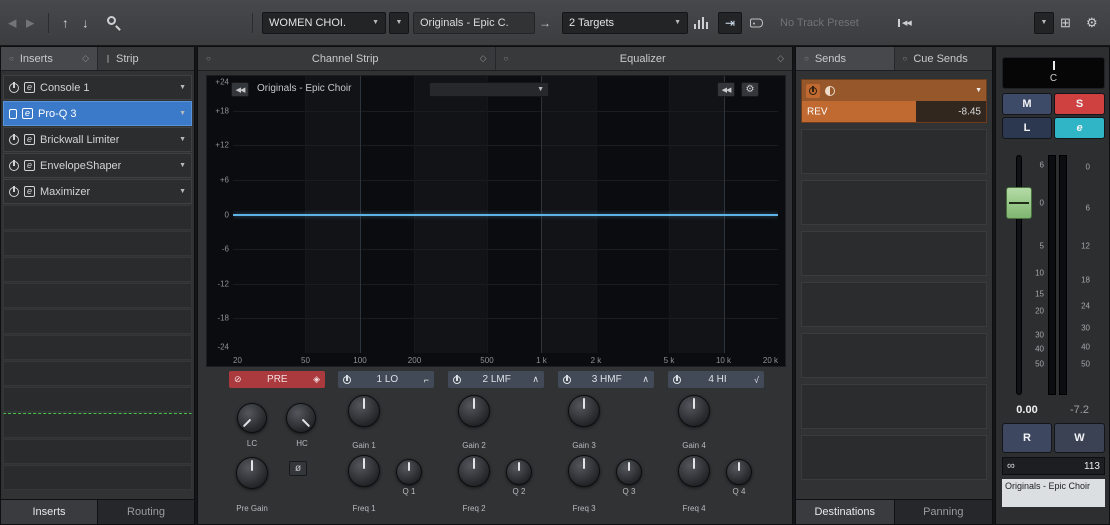  Describe the element at coordinates (252, 473) in the screenshot. I see `pre-gain-knob` at that location.